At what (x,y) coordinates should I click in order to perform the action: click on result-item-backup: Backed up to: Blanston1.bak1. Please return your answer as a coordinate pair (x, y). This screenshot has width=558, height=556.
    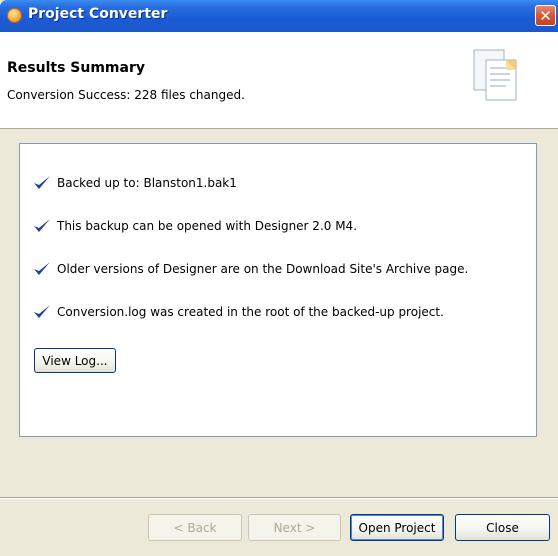
    Looking at the image, I should click on (135, 183).